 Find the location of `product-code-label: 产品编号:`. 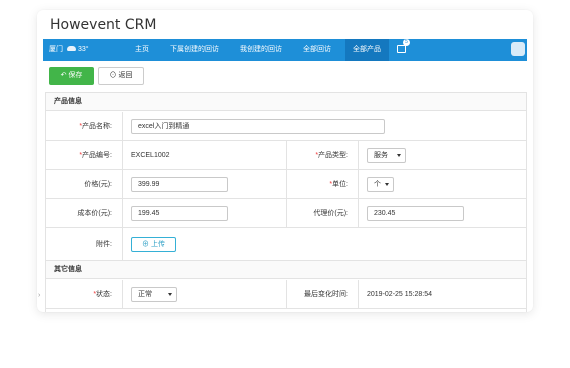

product-code-label: 产品编号: is located at coordinates (97, 155).